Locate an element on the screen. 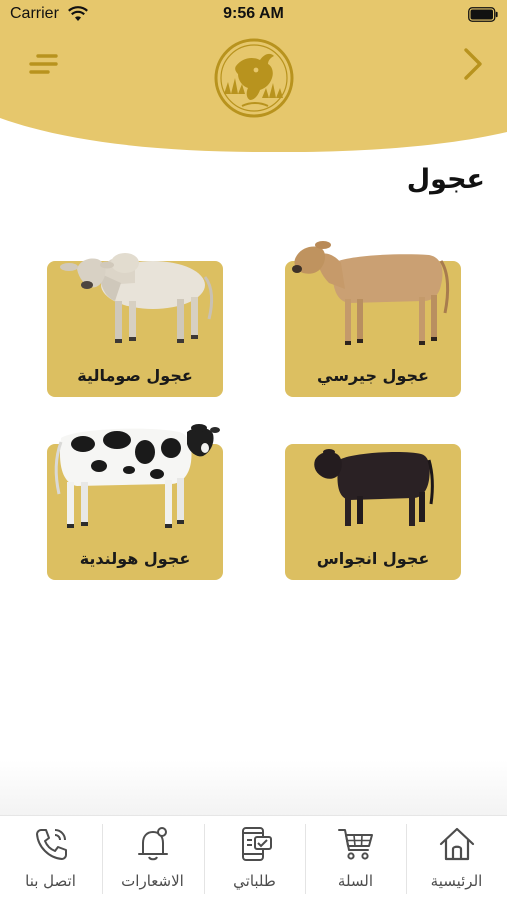 This screenshot has height=900, width=507. bell-icon is located at coordinates (152, 844).